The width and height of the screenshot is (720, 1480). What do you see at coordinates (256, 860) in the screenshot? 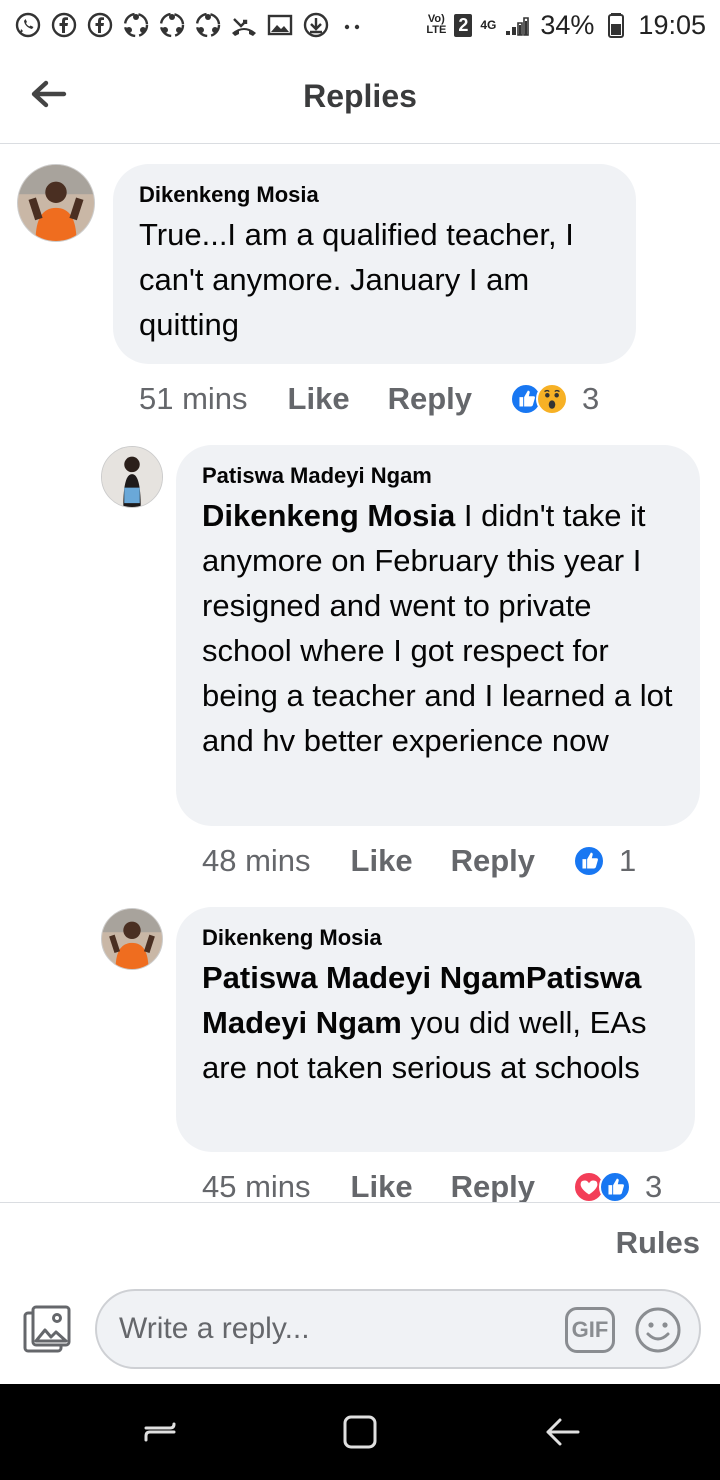
I see `comment-timestamp: 48 mins` at bounding box center [256, 860].